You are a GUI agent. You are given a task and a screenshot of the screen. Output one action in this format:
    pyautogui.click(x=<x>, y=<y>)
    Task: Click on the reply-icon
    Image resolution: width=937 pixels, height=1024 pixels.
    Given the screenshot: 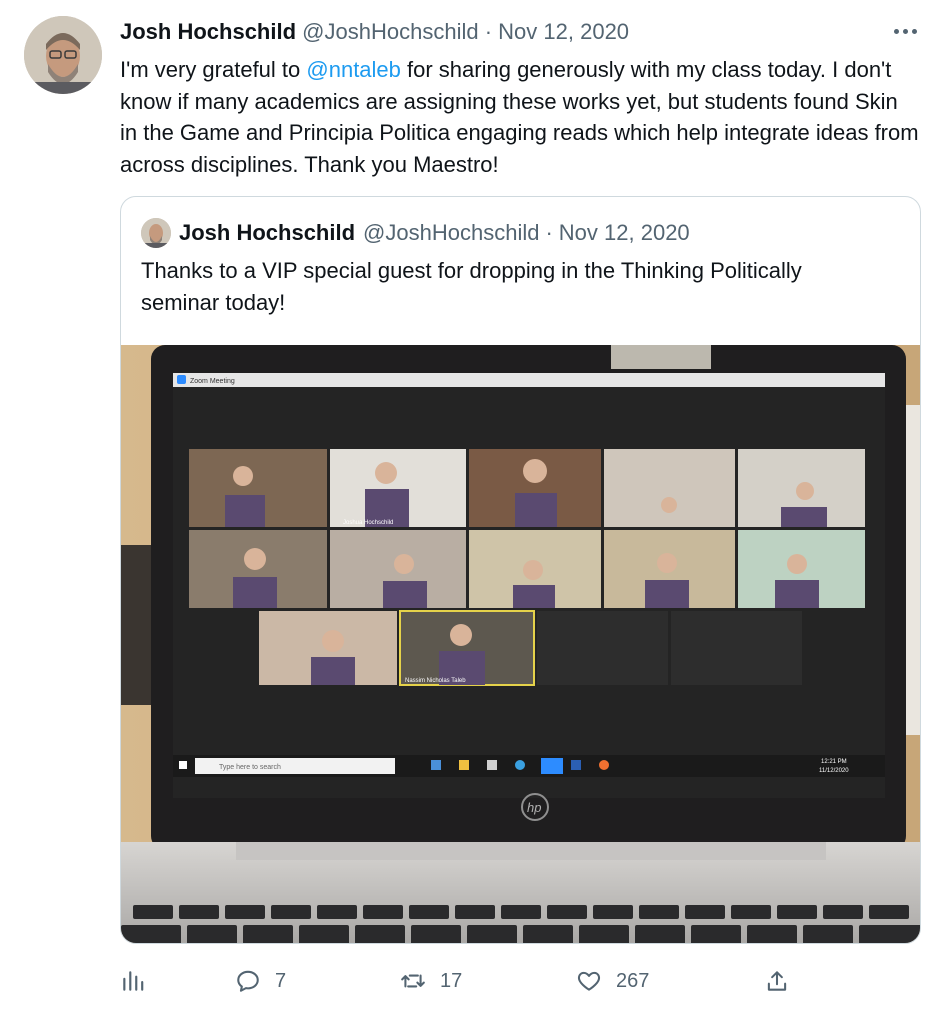 What is the action you would take?
    pyautogui.click(x=248, y=981)
    